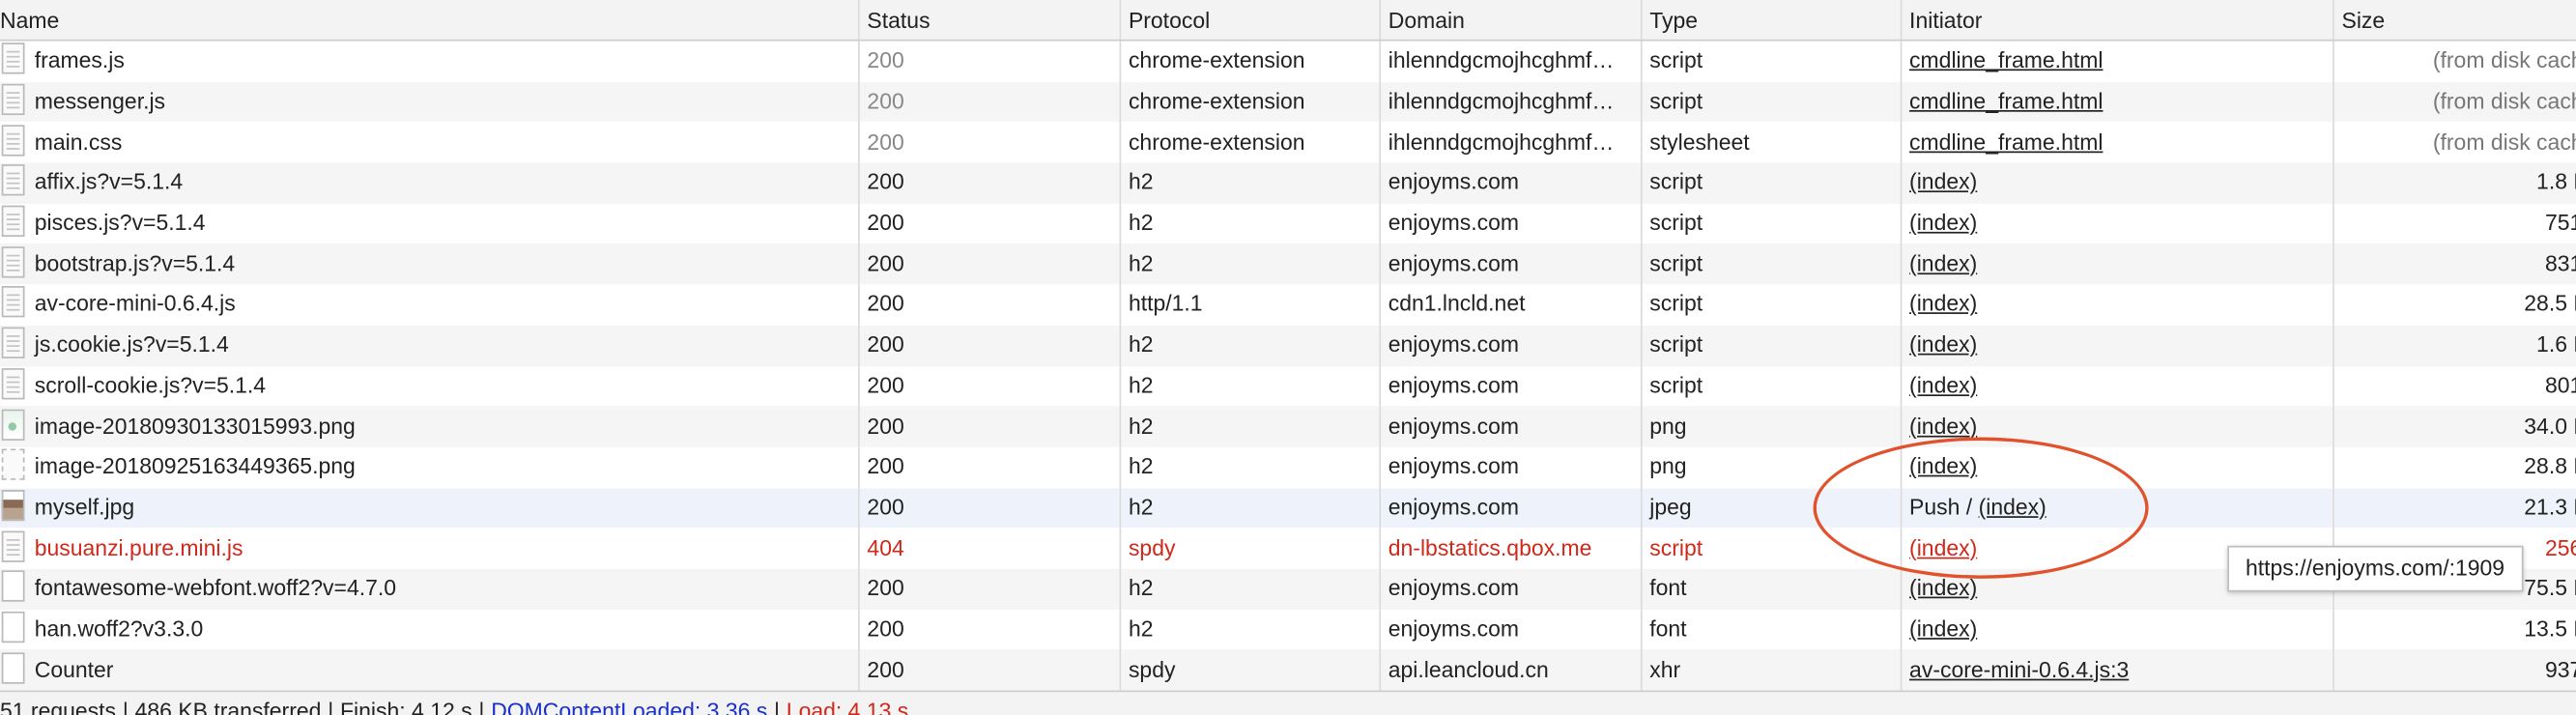  What do you see at coordinates (79, 142) in the screenshot?
I see `request-name: main.css` at bounding box center [79, 142].